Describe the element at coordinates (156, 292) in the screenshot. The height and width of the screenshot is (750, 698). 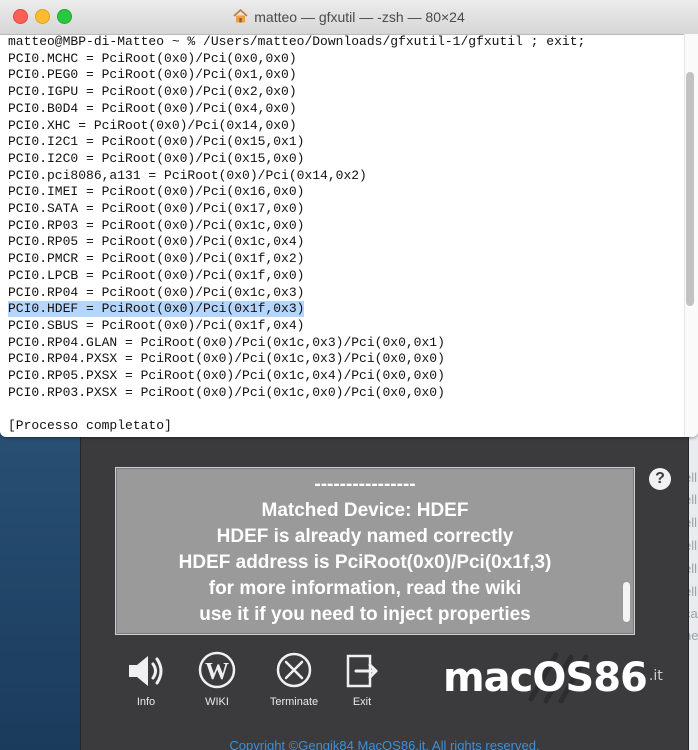
I see `terminal-line: PCI0.RP04 = PciRoot(0x0)/Pci(0x1c,0x3)` at that location.